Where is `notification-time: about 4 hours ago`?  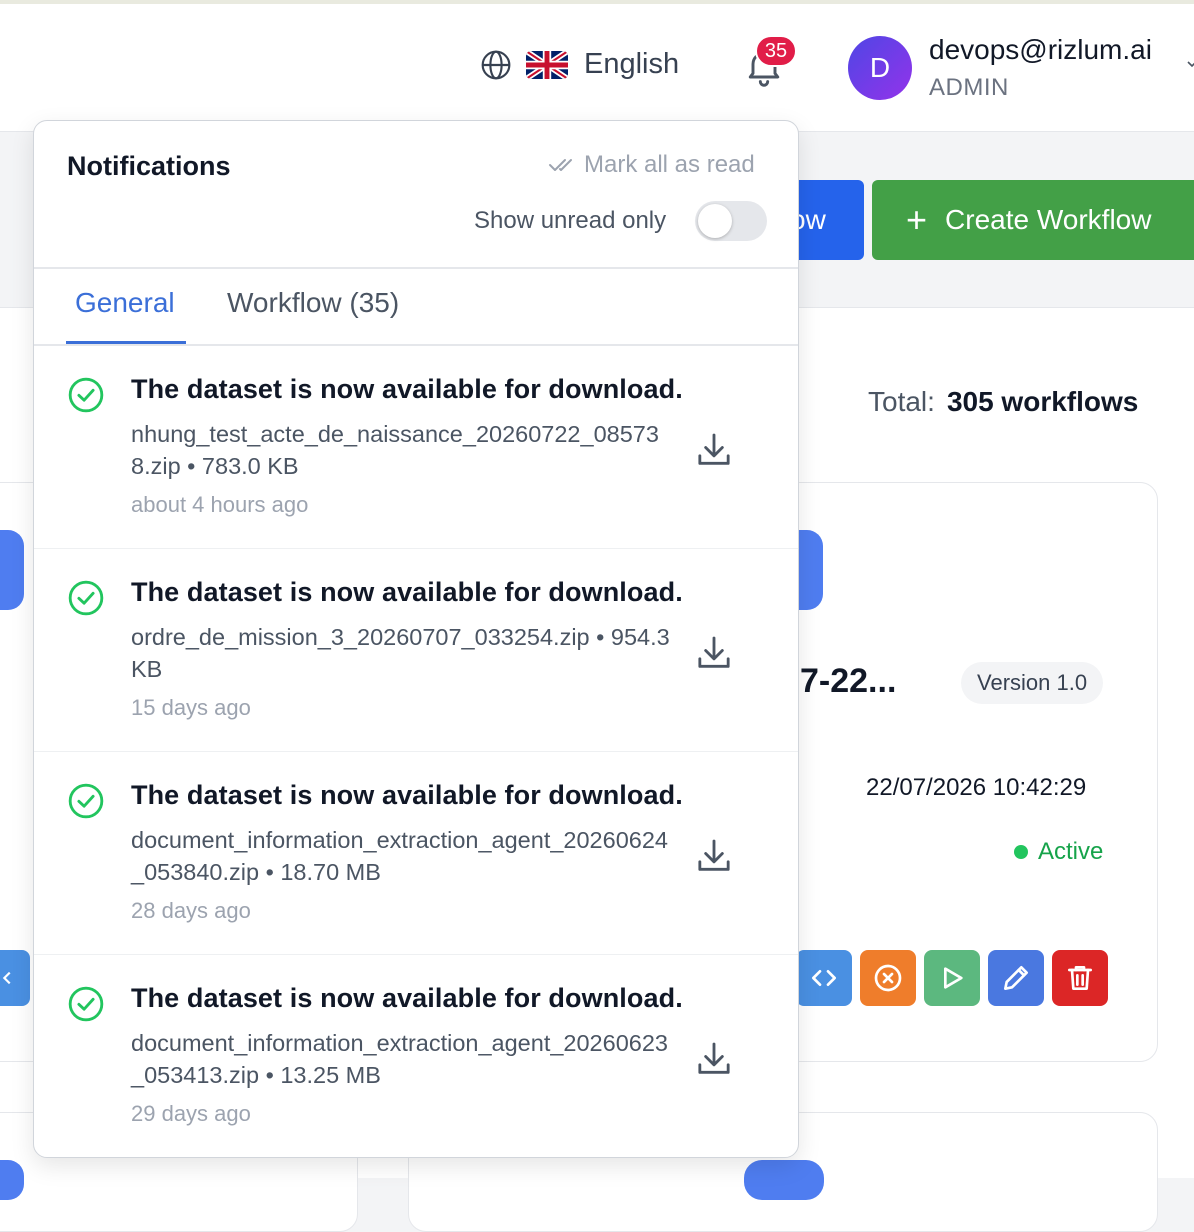 notification-time: about 4 hours ago is located at coordinates (220, 504).